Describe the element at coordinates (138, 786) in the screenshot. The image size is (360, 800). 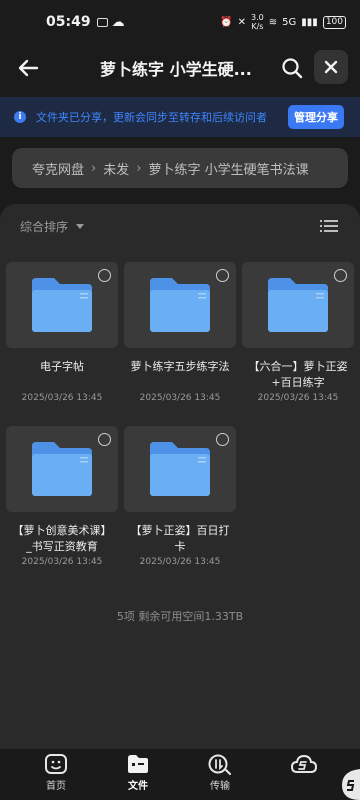
I see `nav-label: 文件` at that location.